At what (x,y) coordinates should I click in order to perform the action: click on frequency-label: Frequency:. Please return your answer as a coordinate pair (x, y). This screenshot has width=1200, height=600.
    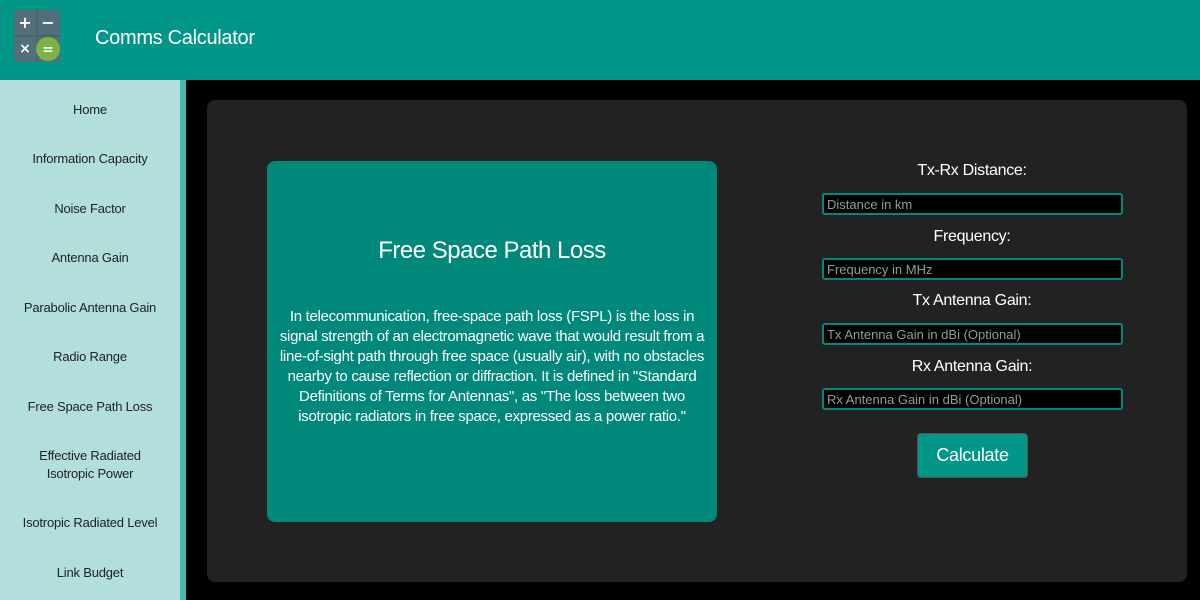
    Looking at the image, I should click on (972, 236).